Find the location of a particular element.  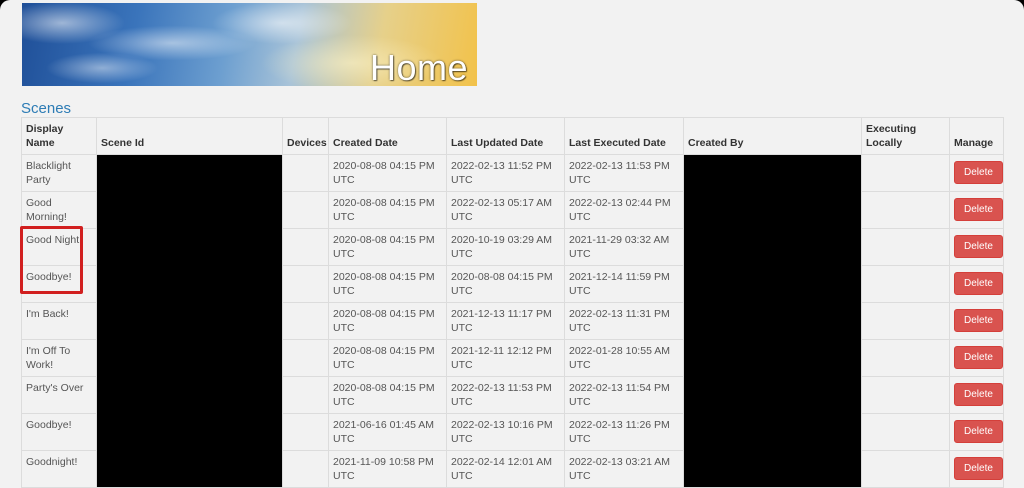

scene-display-name: Good Morning! is located at coordinates (59, 210).